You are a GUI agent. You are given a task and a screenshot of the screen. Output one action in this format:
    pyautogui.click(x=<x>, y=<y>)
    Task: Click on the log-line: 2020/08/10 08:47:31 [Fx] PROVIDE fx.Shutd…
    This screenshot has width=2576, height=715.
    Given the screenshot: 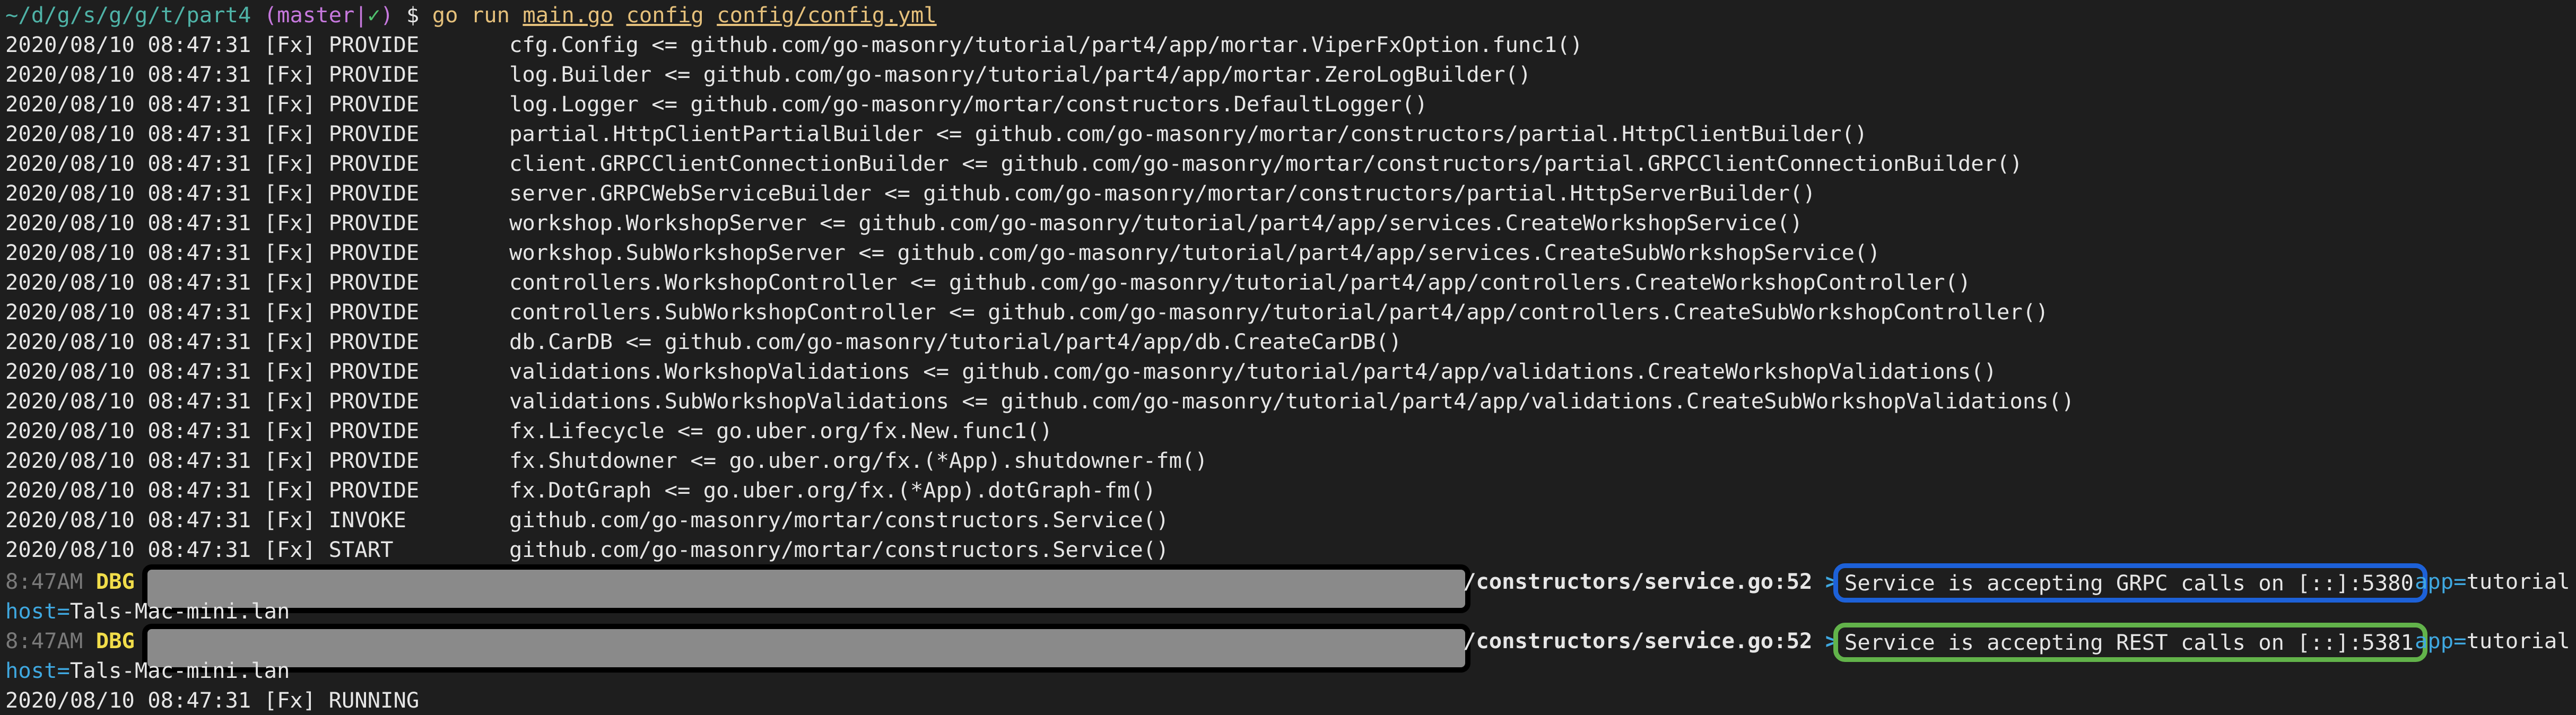 What is the action you would take?
    pyautogui.click(x=606, y=460)
    